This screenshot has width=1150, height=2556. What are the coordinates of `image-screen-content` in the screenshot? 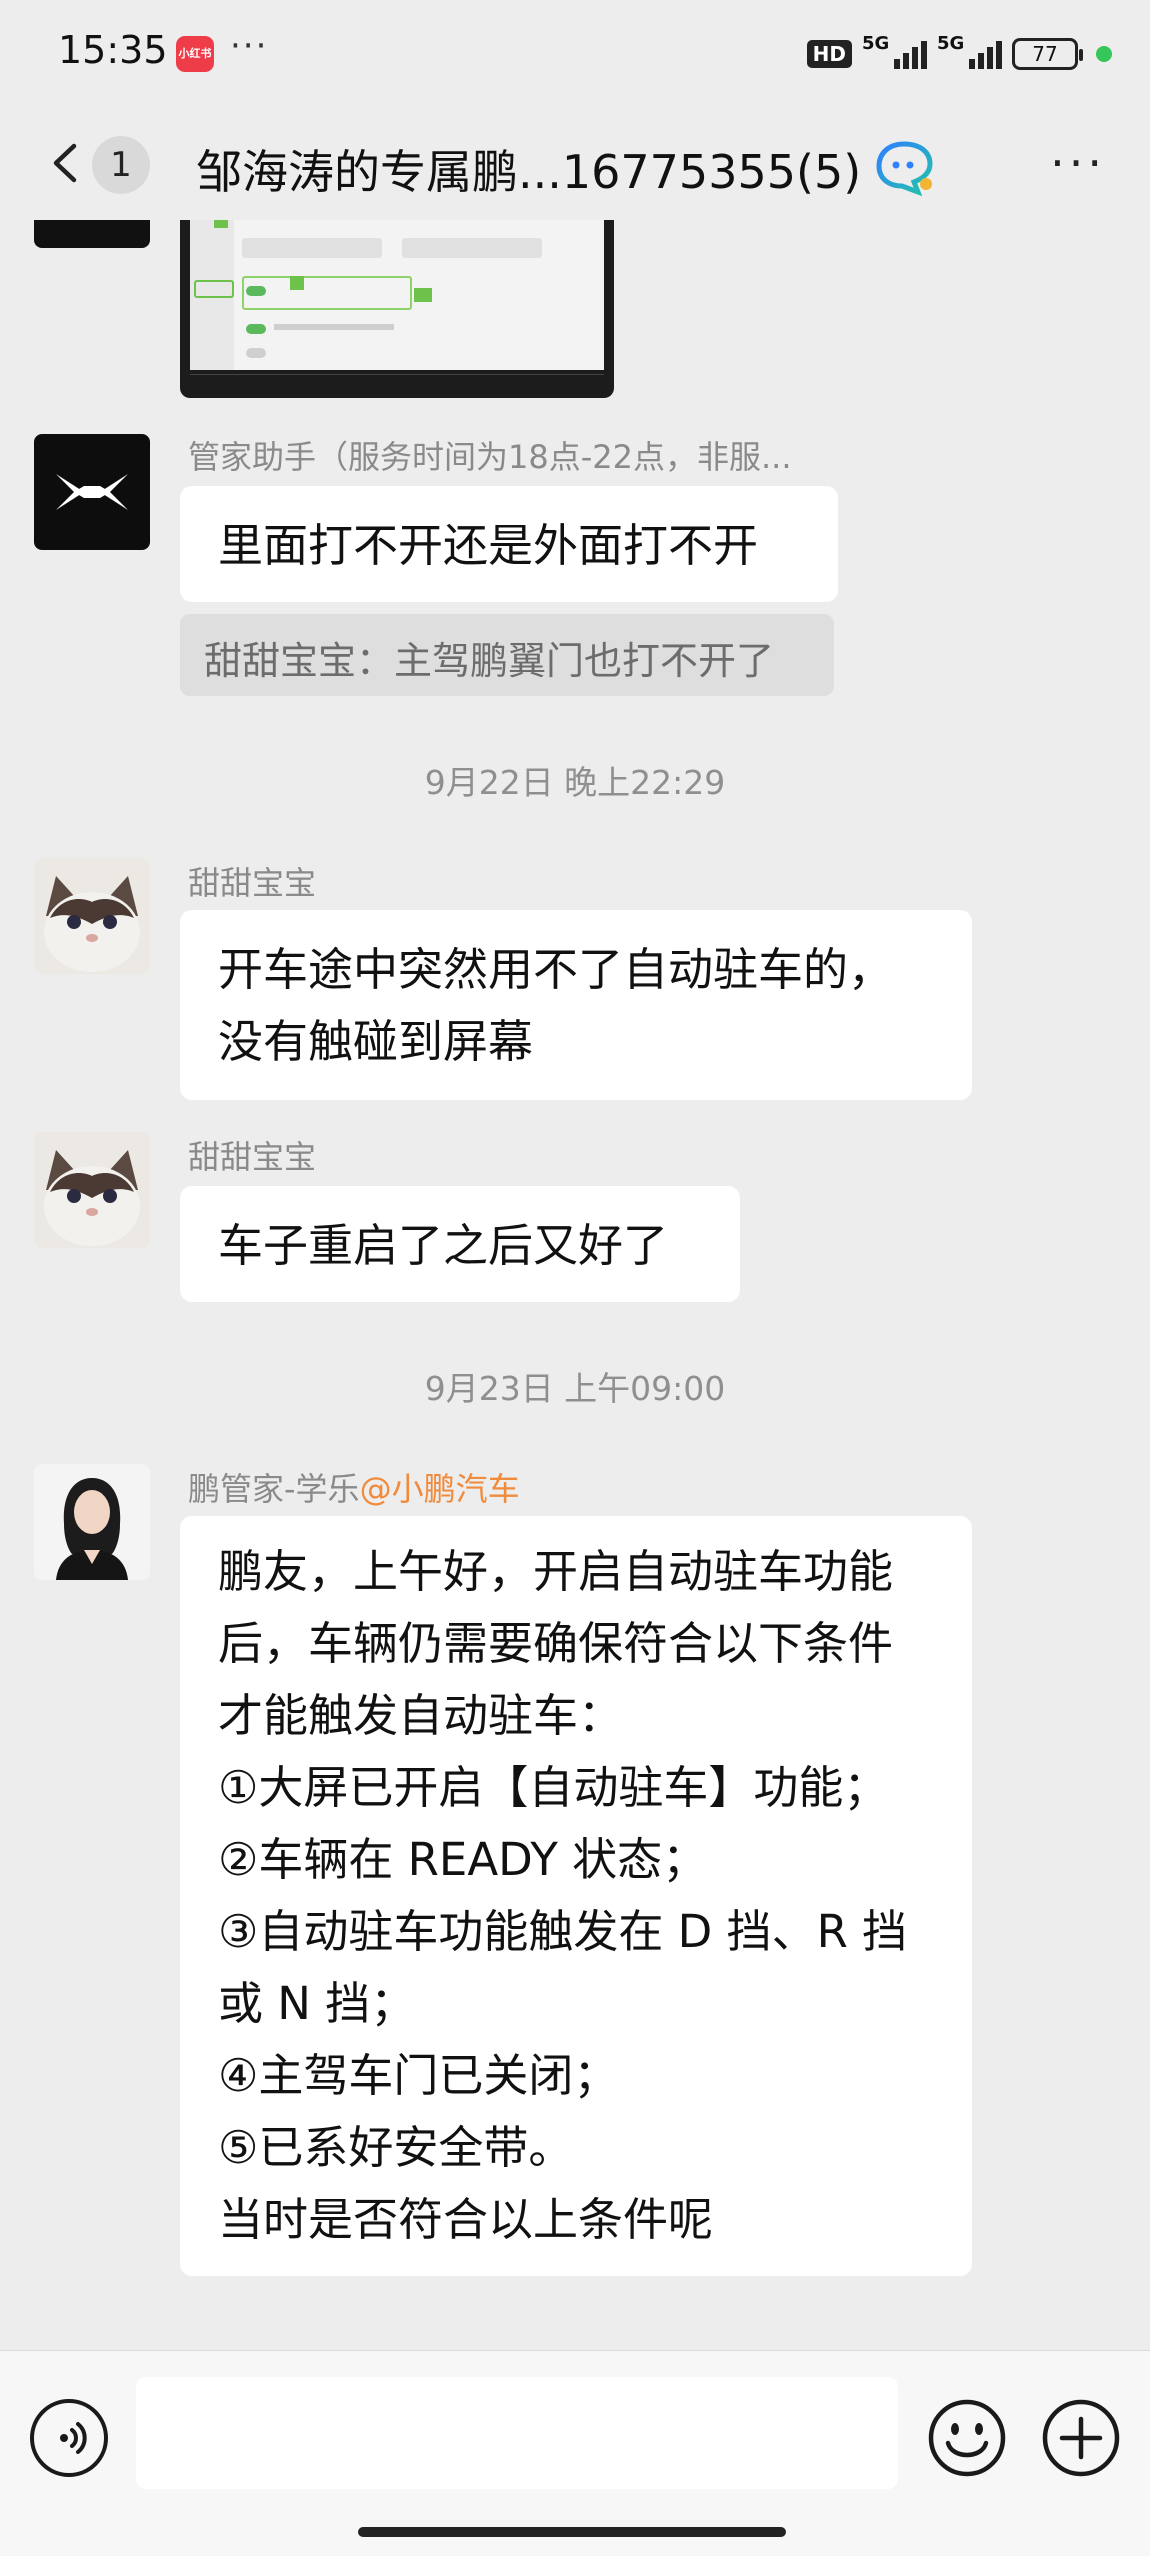 It's located at (397, 295).